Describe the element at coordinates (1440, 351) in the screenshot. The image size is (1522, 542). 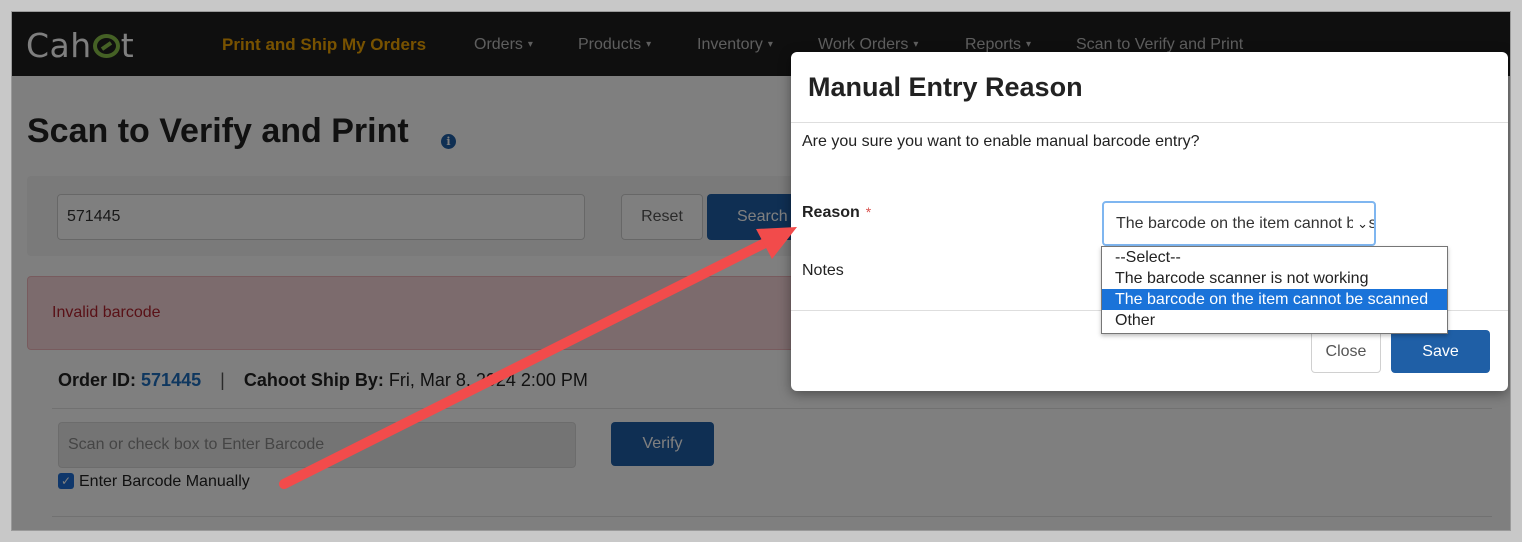
I see `save-button: Save` at that location.